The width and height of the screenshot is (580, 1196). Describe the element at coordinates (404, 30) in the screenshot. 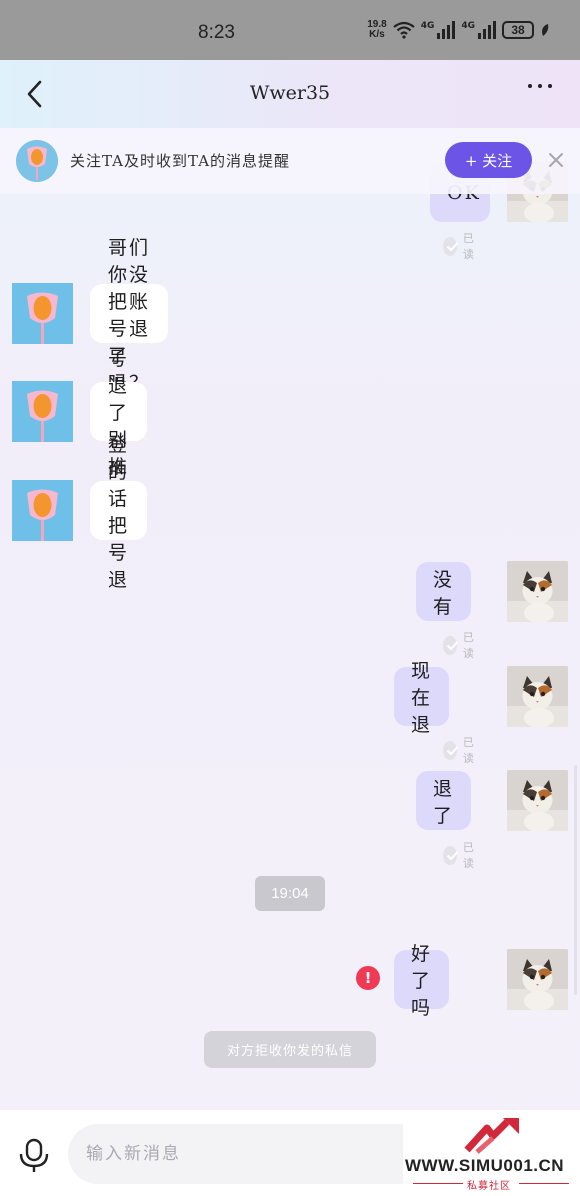

I see `wifi-icon` at that location.